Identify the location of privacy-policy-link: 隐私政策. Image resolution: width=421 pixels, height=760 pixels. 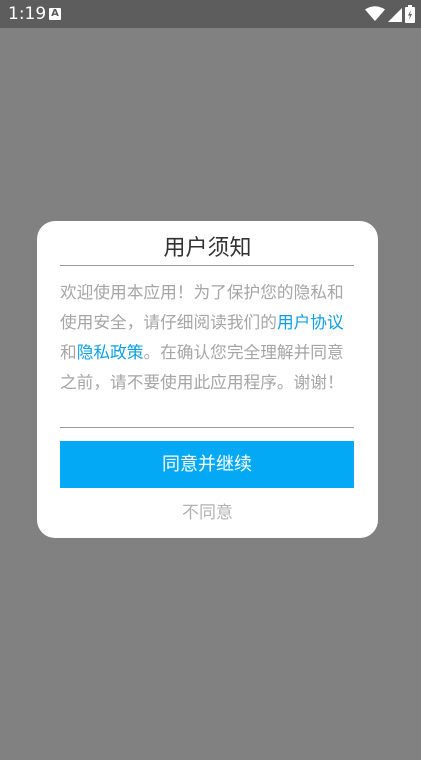
(110, 352).